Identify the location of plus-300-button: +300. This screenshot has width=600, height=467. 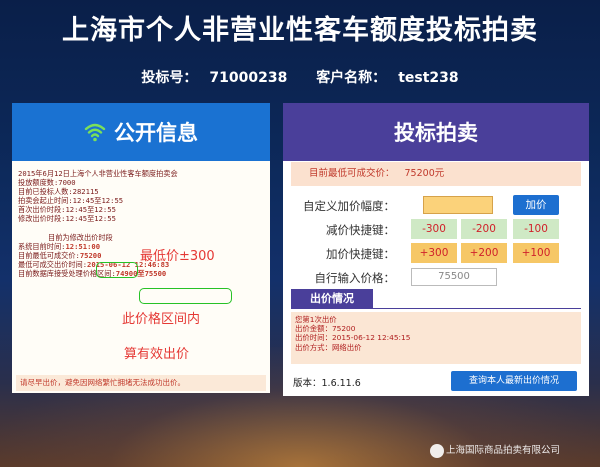
(434, 253).